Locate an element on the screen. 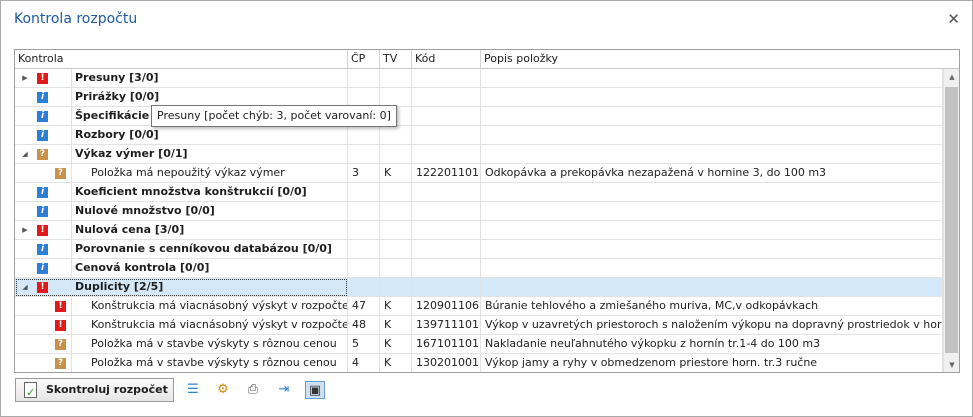 The height and width of the screenshot is (417, 973). vertical-scrollbar: ▲ ▼ is located at coordinates (951, 220).